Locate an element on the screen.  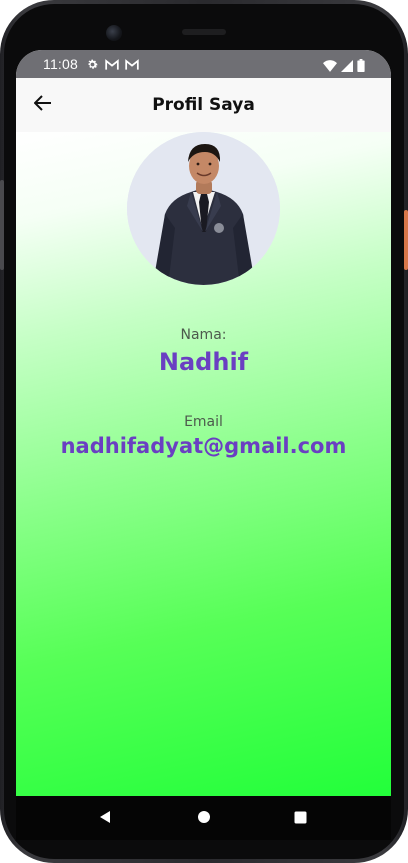
nav-recents-button is located at coordinates (300, 818).